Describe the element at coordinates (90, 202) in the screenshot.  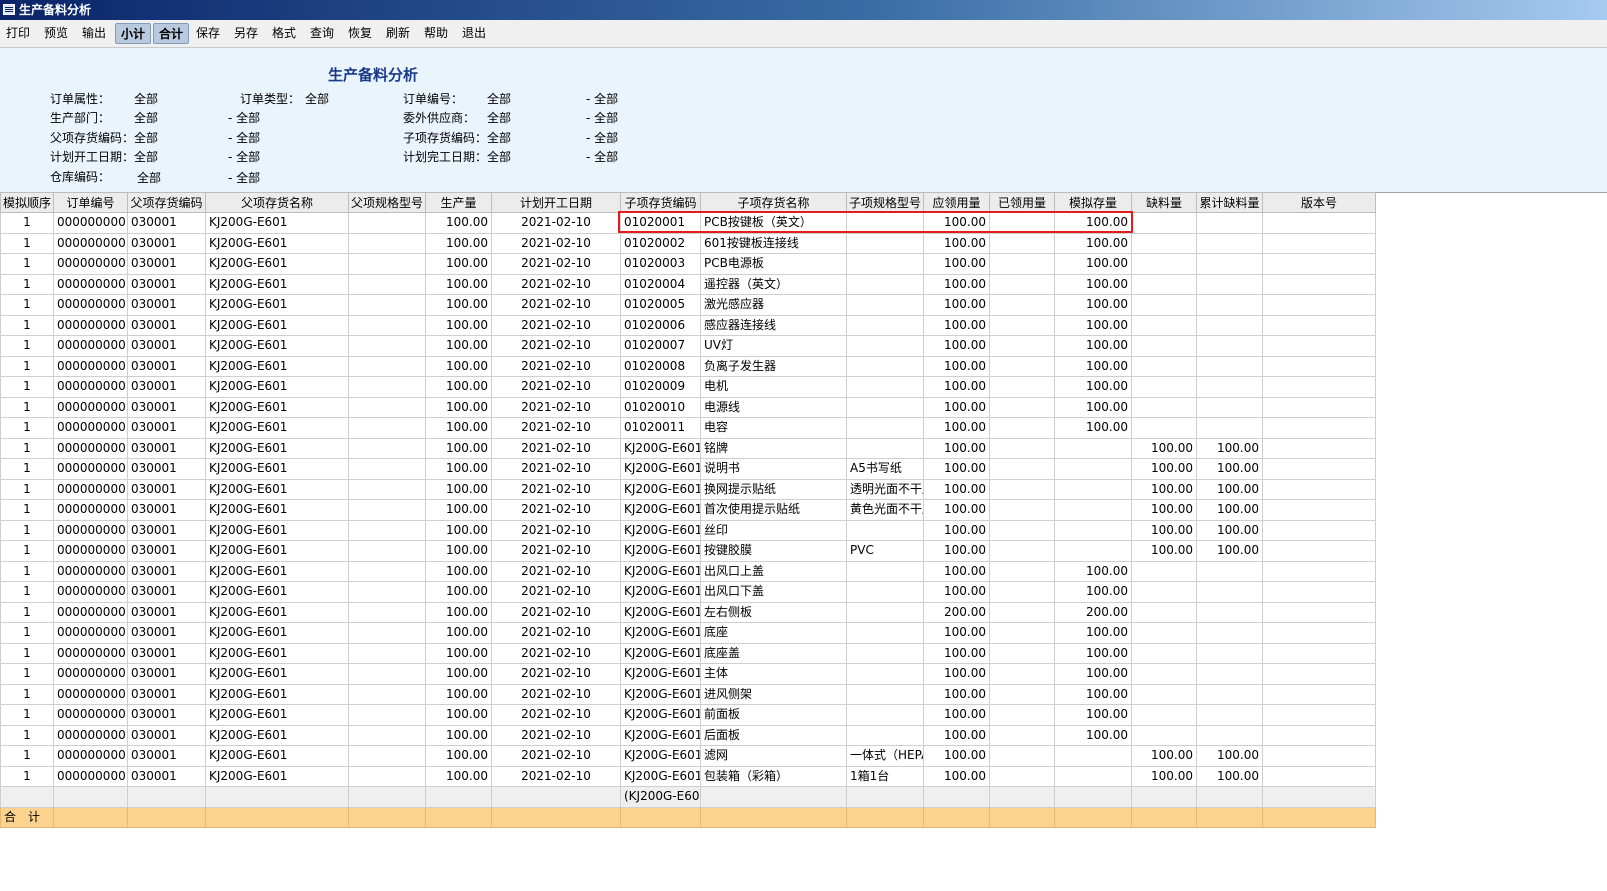
I see `col-header-order-no: 订单编号` at that location.